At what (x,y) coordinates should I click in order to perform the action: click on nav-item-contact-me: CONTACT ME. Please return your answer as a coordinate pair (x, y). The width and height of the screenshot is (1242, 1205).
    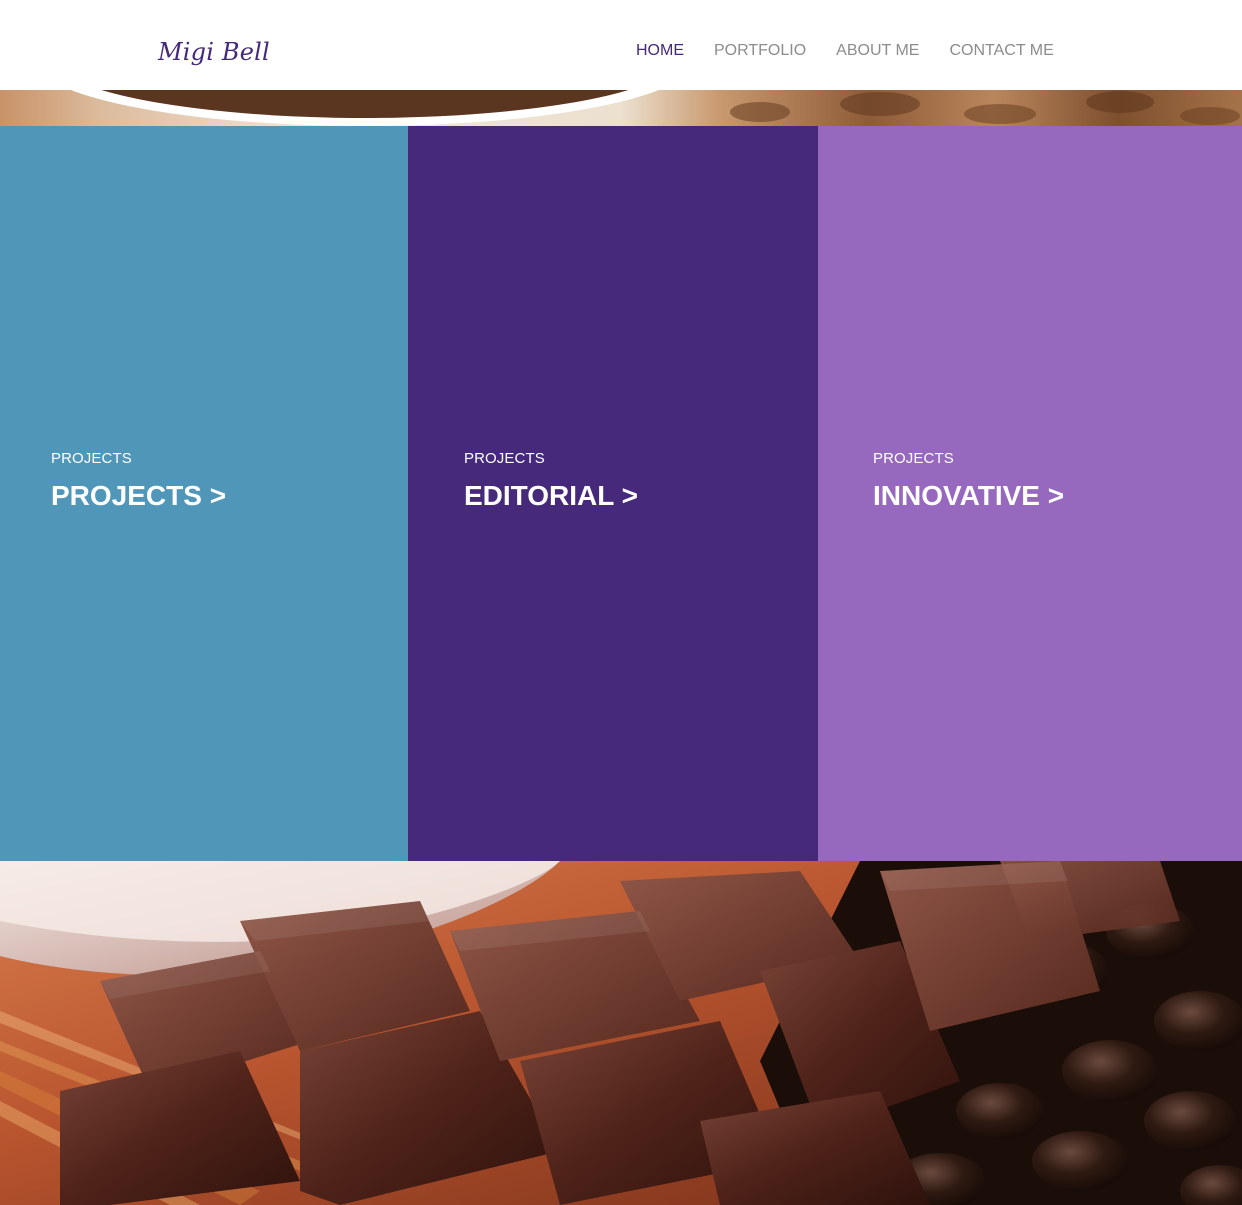
    Looking at the image, I should click on (1001, 51).